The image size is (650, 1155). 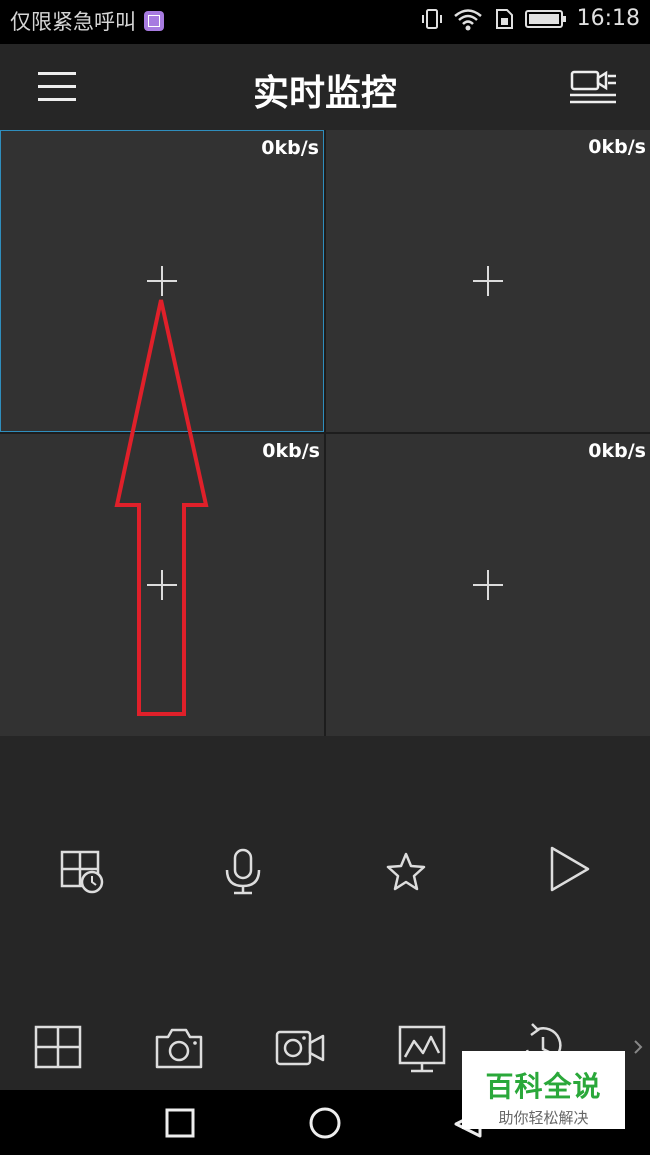 I want to click on vibrate-icon, so click(x=431, y=18).